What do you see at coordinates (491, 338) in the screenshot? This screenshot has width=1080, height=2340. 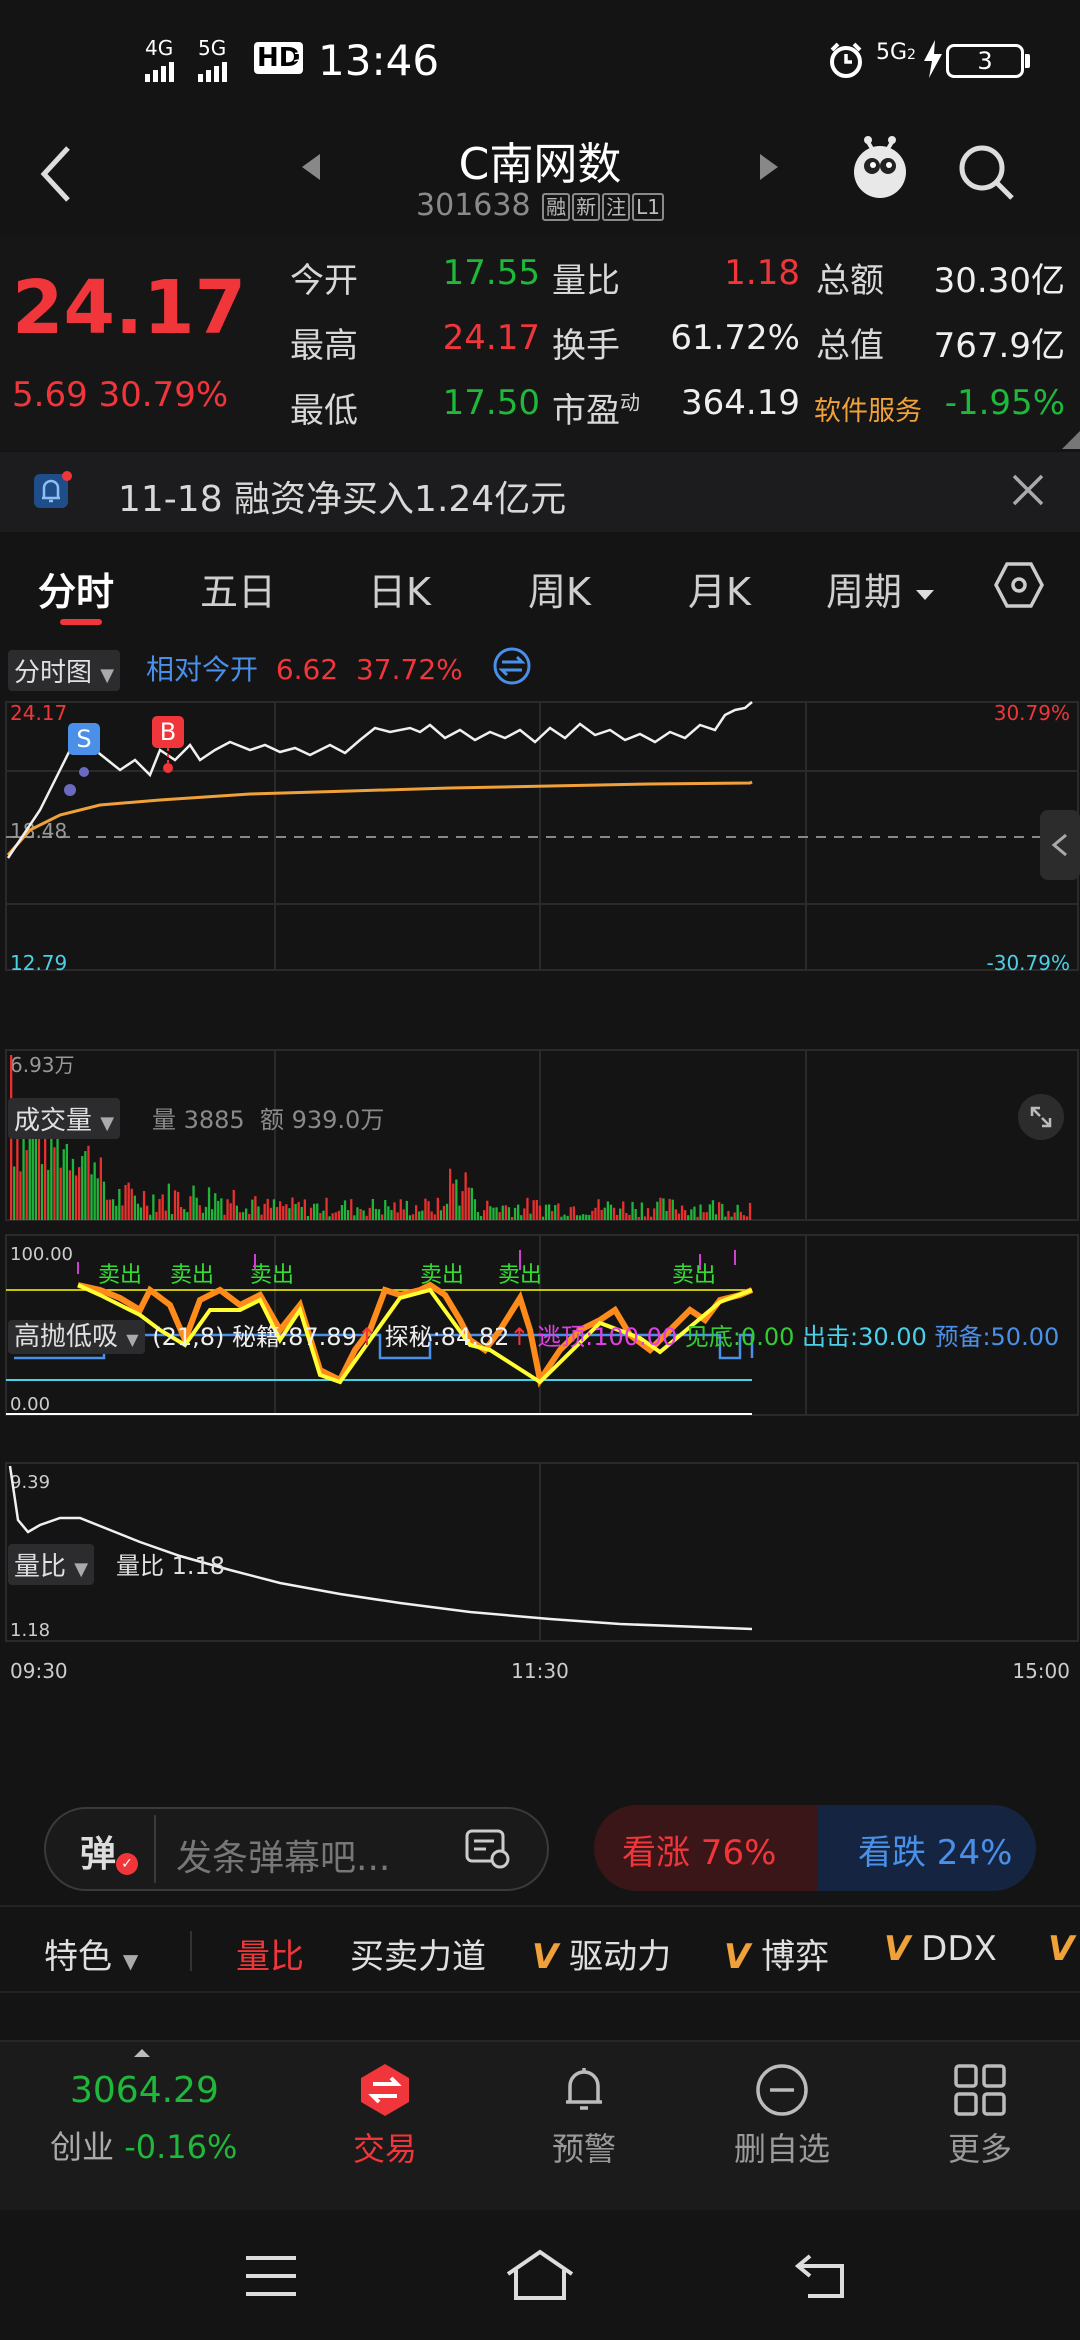 I see `high-value: 24.17` at bounding box center [491, 338].